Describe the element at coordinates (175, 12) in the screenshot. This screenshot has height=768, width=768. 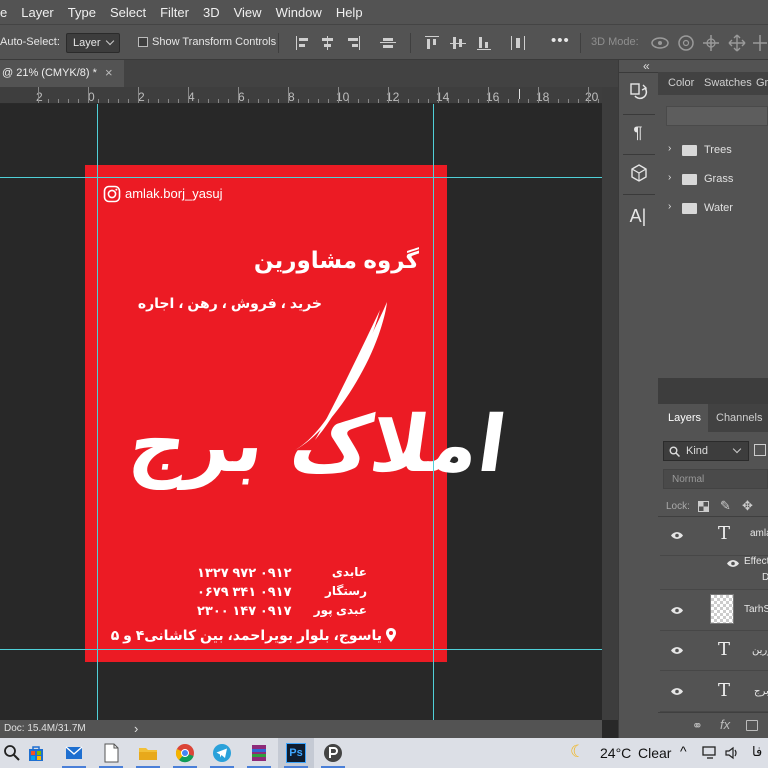
I see `menu-item-filter: Filter` at that location.